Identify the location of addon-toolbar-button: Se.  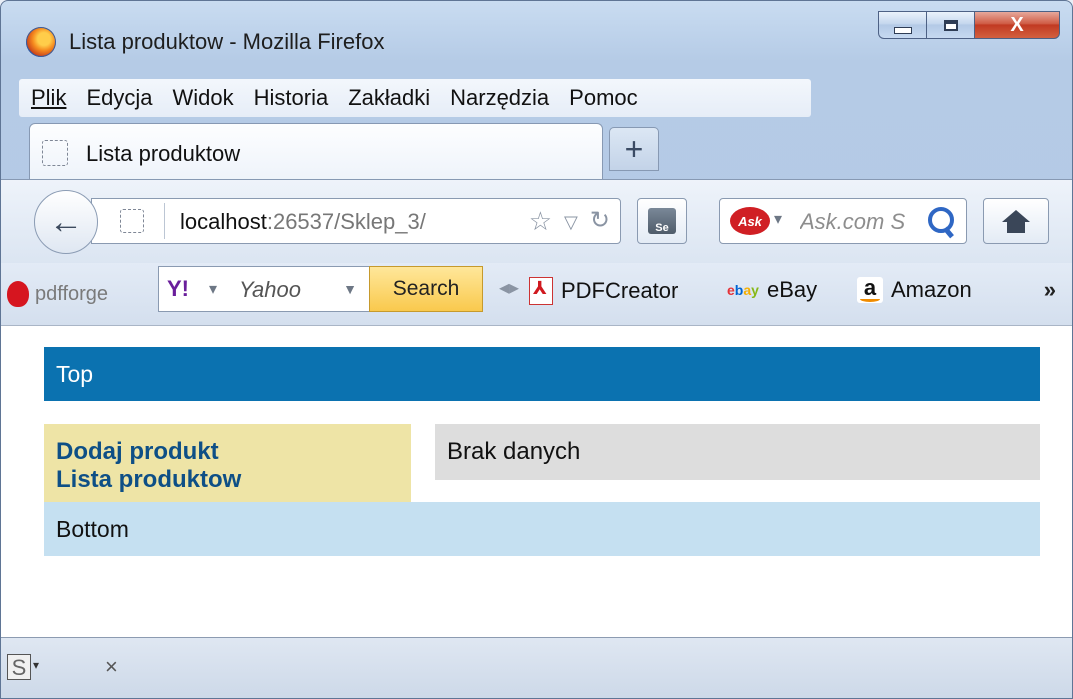
(662, 221).